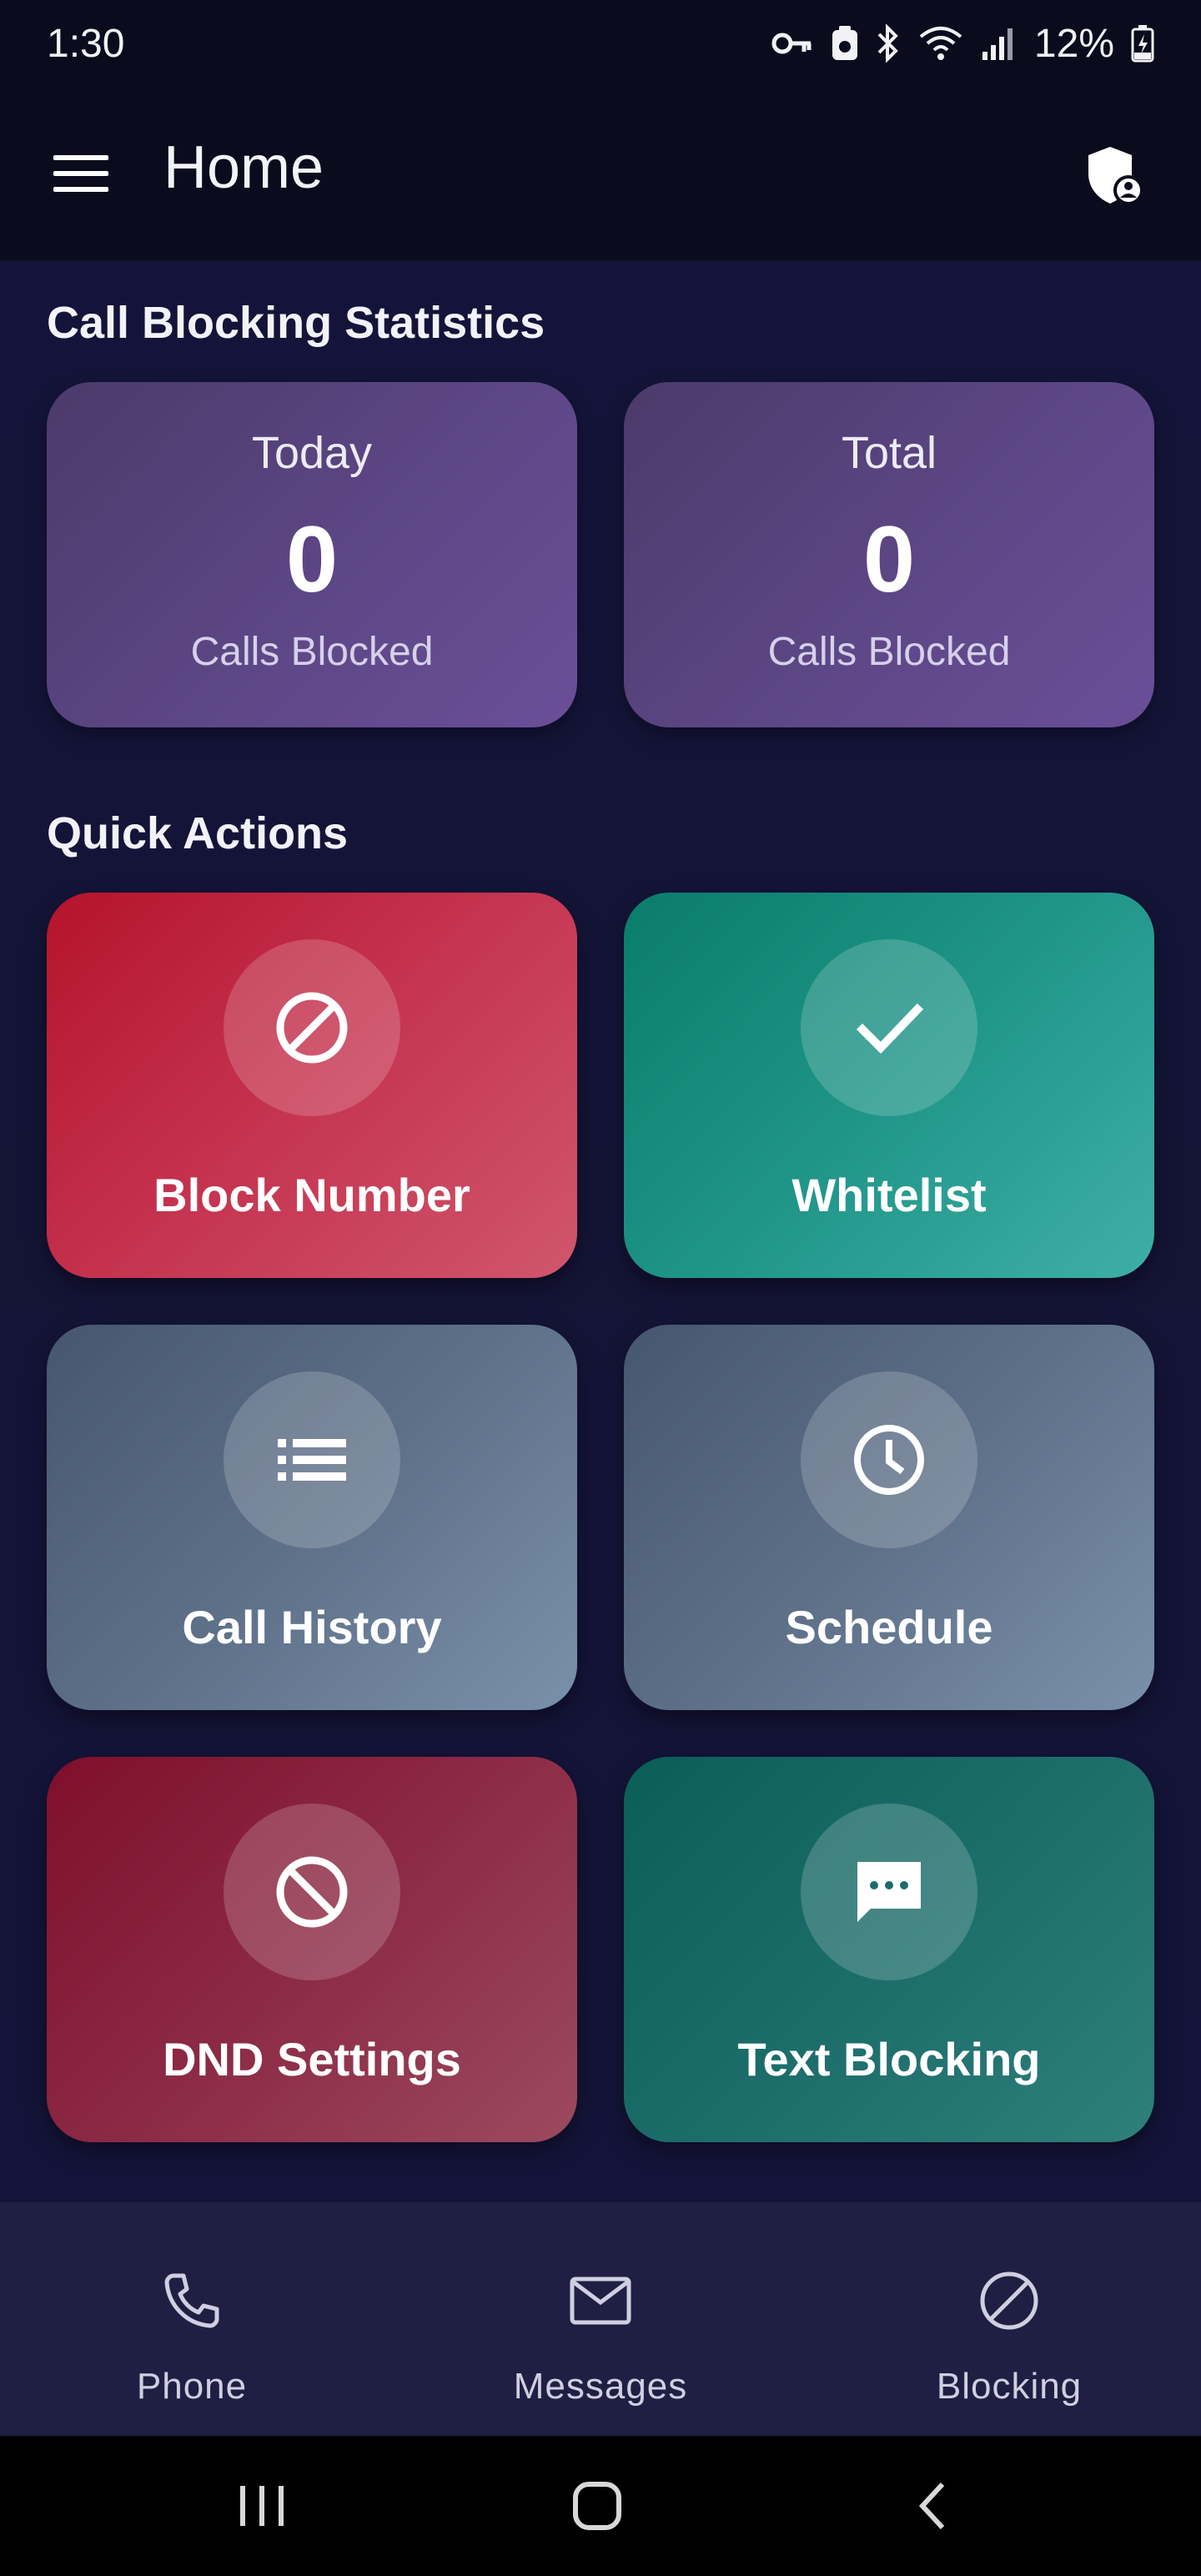  I want to click on nav-messages: Messages, so click(601, 2319).